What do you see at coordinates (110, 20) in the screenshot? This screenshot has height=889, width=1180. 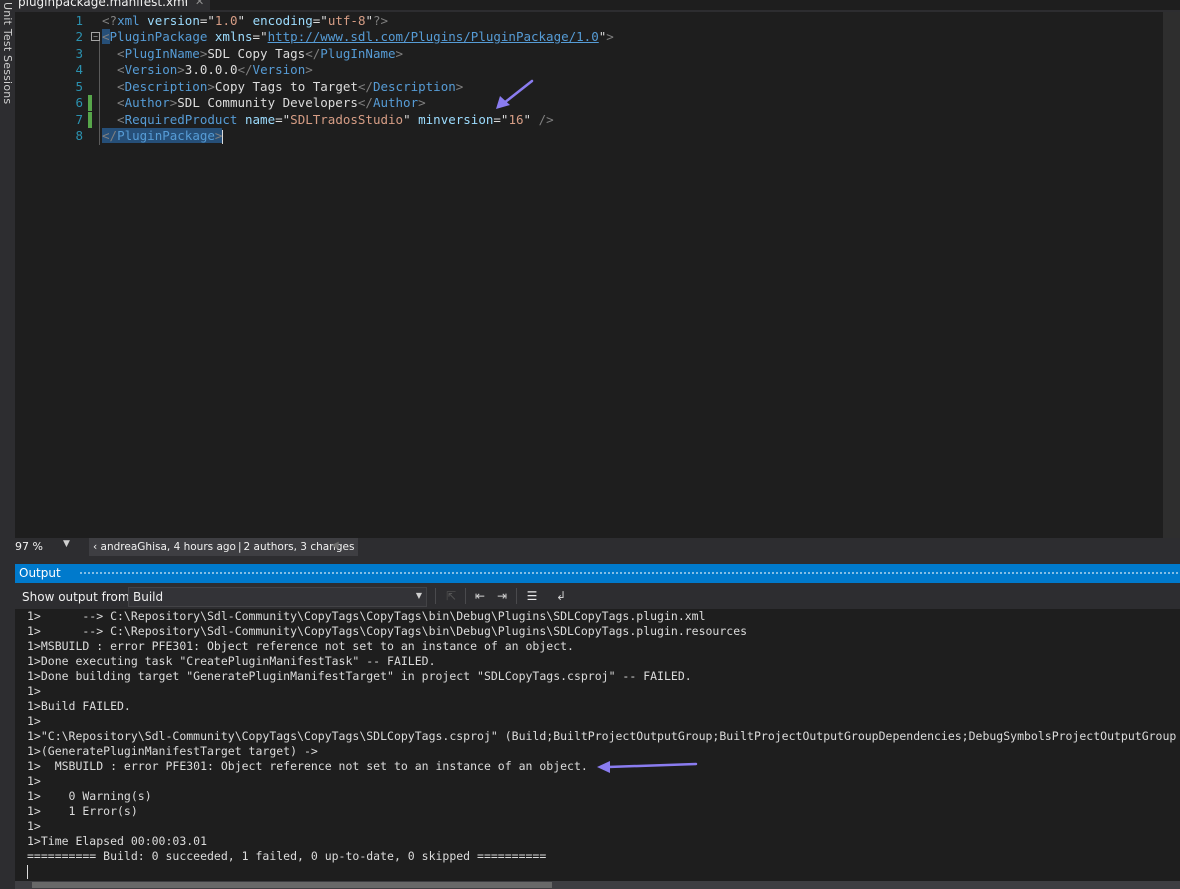 I see `code-token: <?` at bounding box center [110, 20].